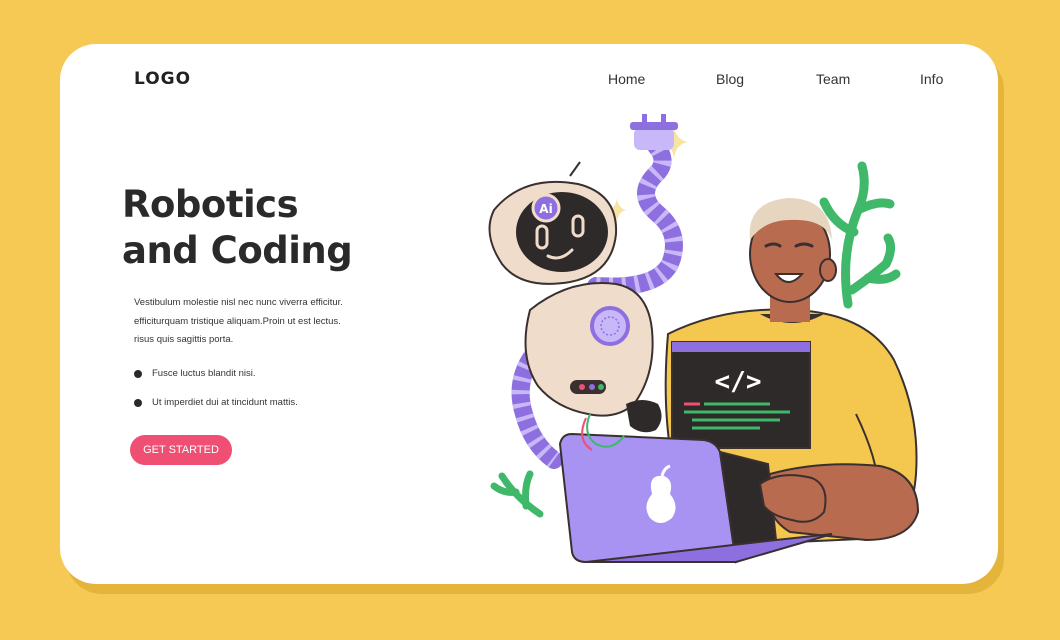 This screenshot has height=640, width=1060. Describe the element at coordinates (545, 209) in the screenshot. I see `ai-badge-text: Ai` at that location.